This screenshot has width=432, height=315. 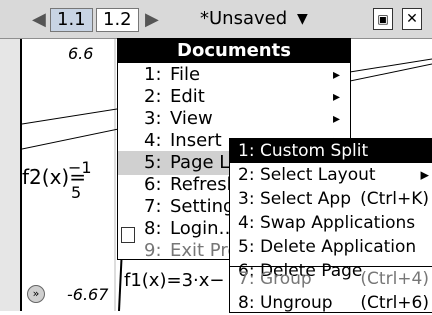 What do you see at coordinates (39, 19) in the screenshot?
I see `nav-left-arrow-icon: ◀` at bounding box center [39, 19].